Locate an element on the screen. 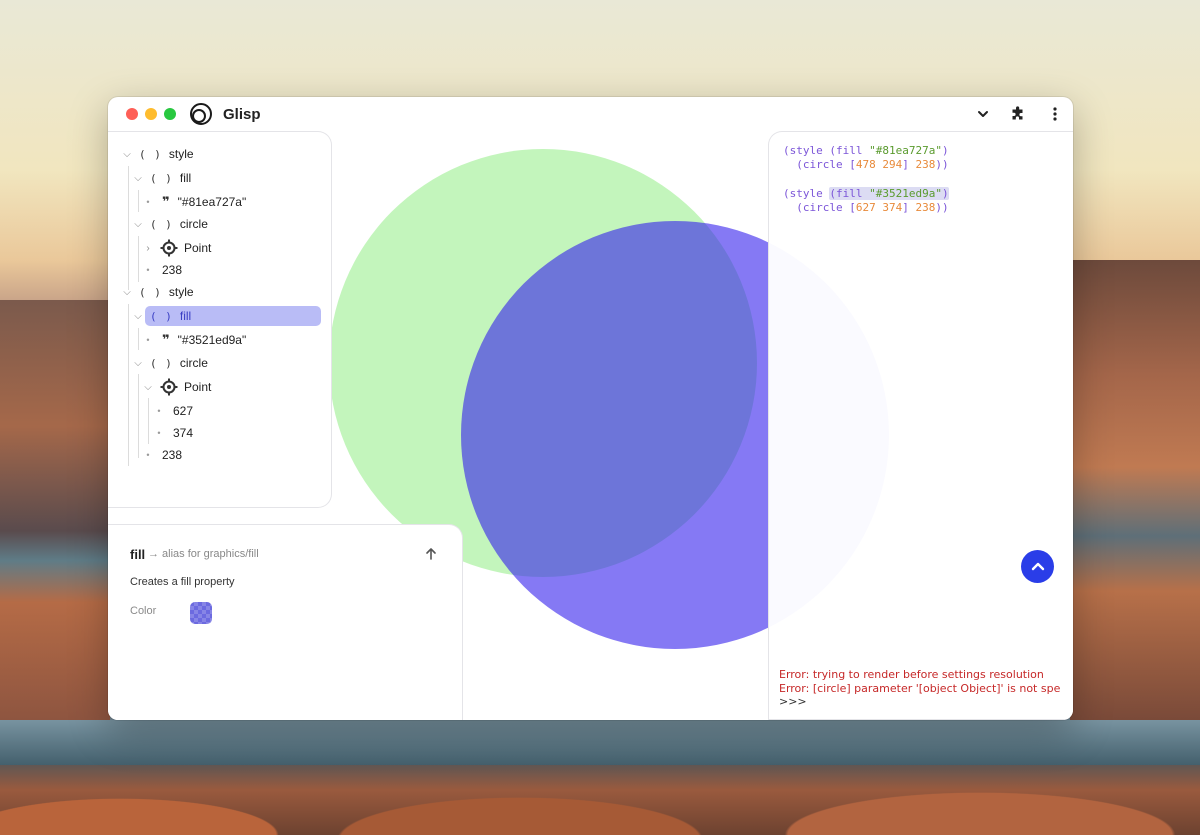 The width and height of the screenshot is (1200, 835). code-line: (style (fill "#3521ed9a") is located at coordinates (866, 194).